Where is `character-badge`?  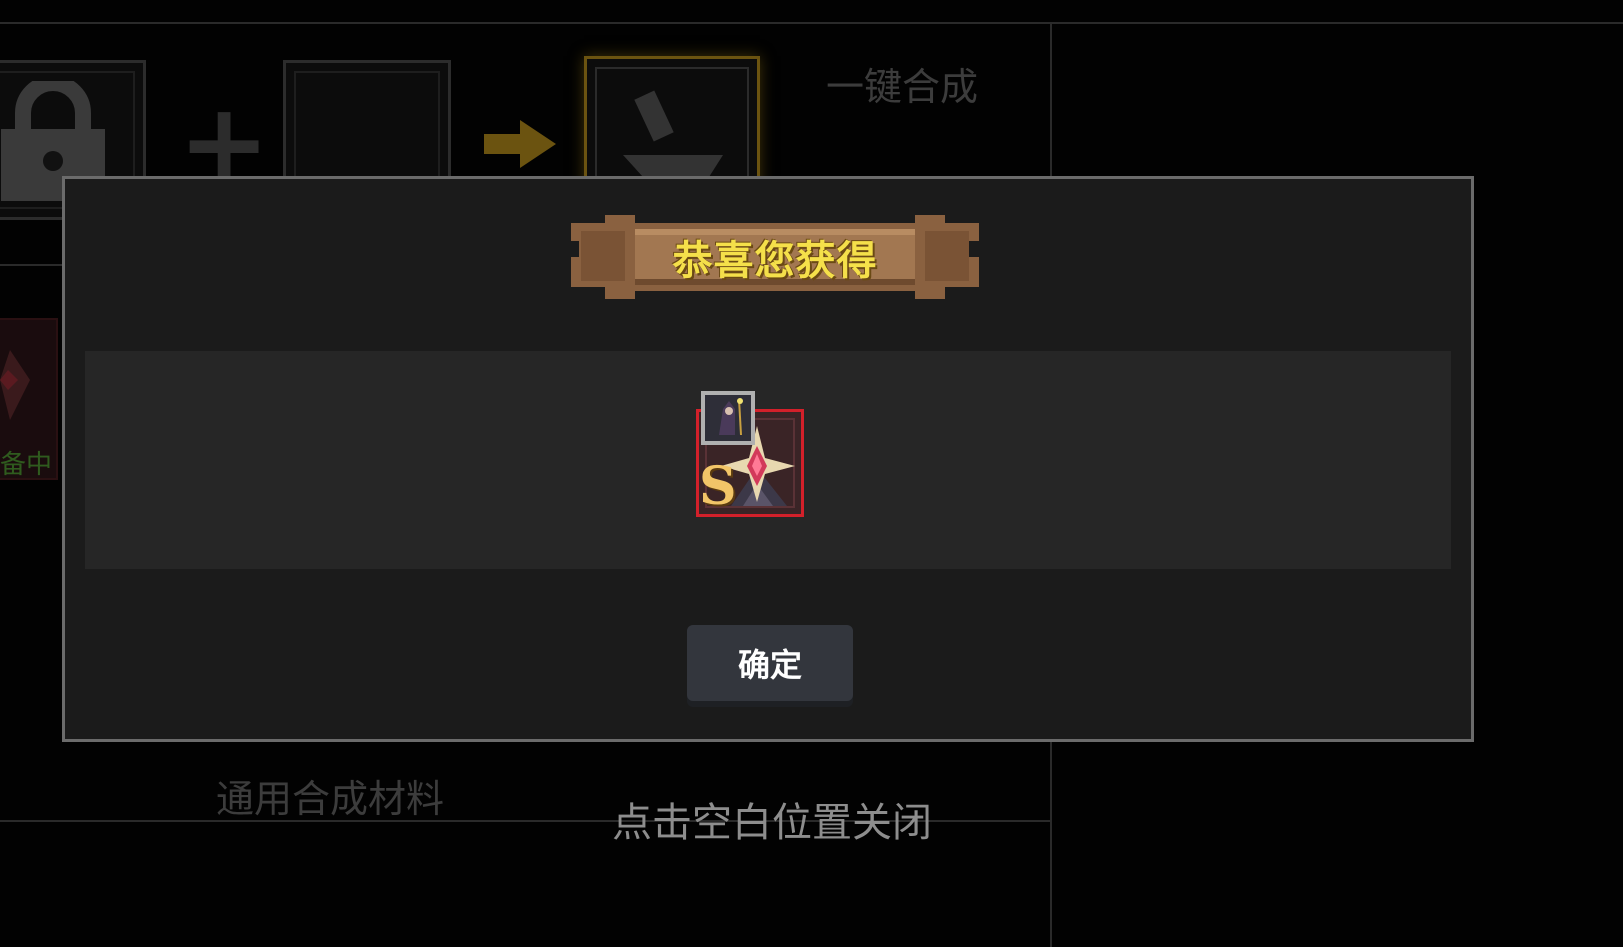
character-badge is located at coordinates (728, 418).